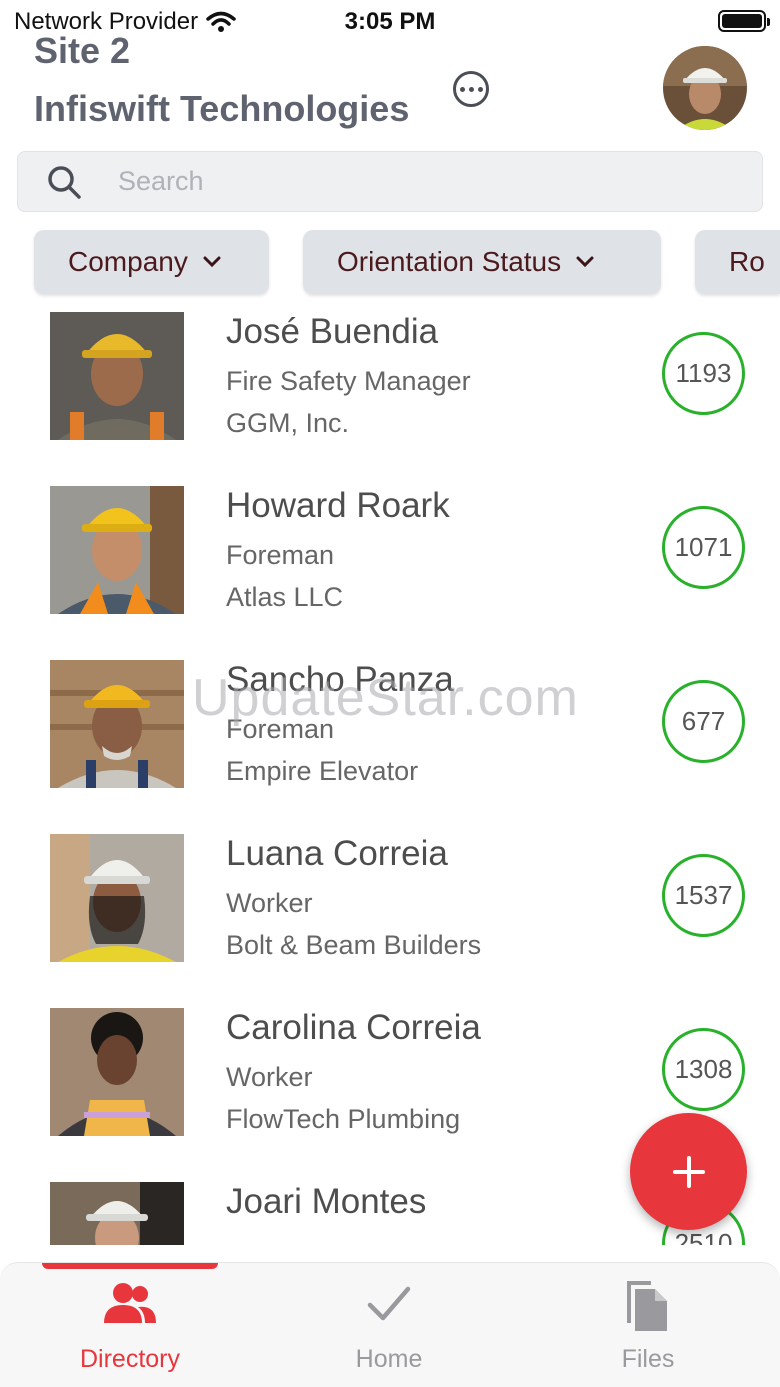 Image resolution: width=780 pixels, height=1387 pixels. I want to click on avatar-photo, so click(705, 88).